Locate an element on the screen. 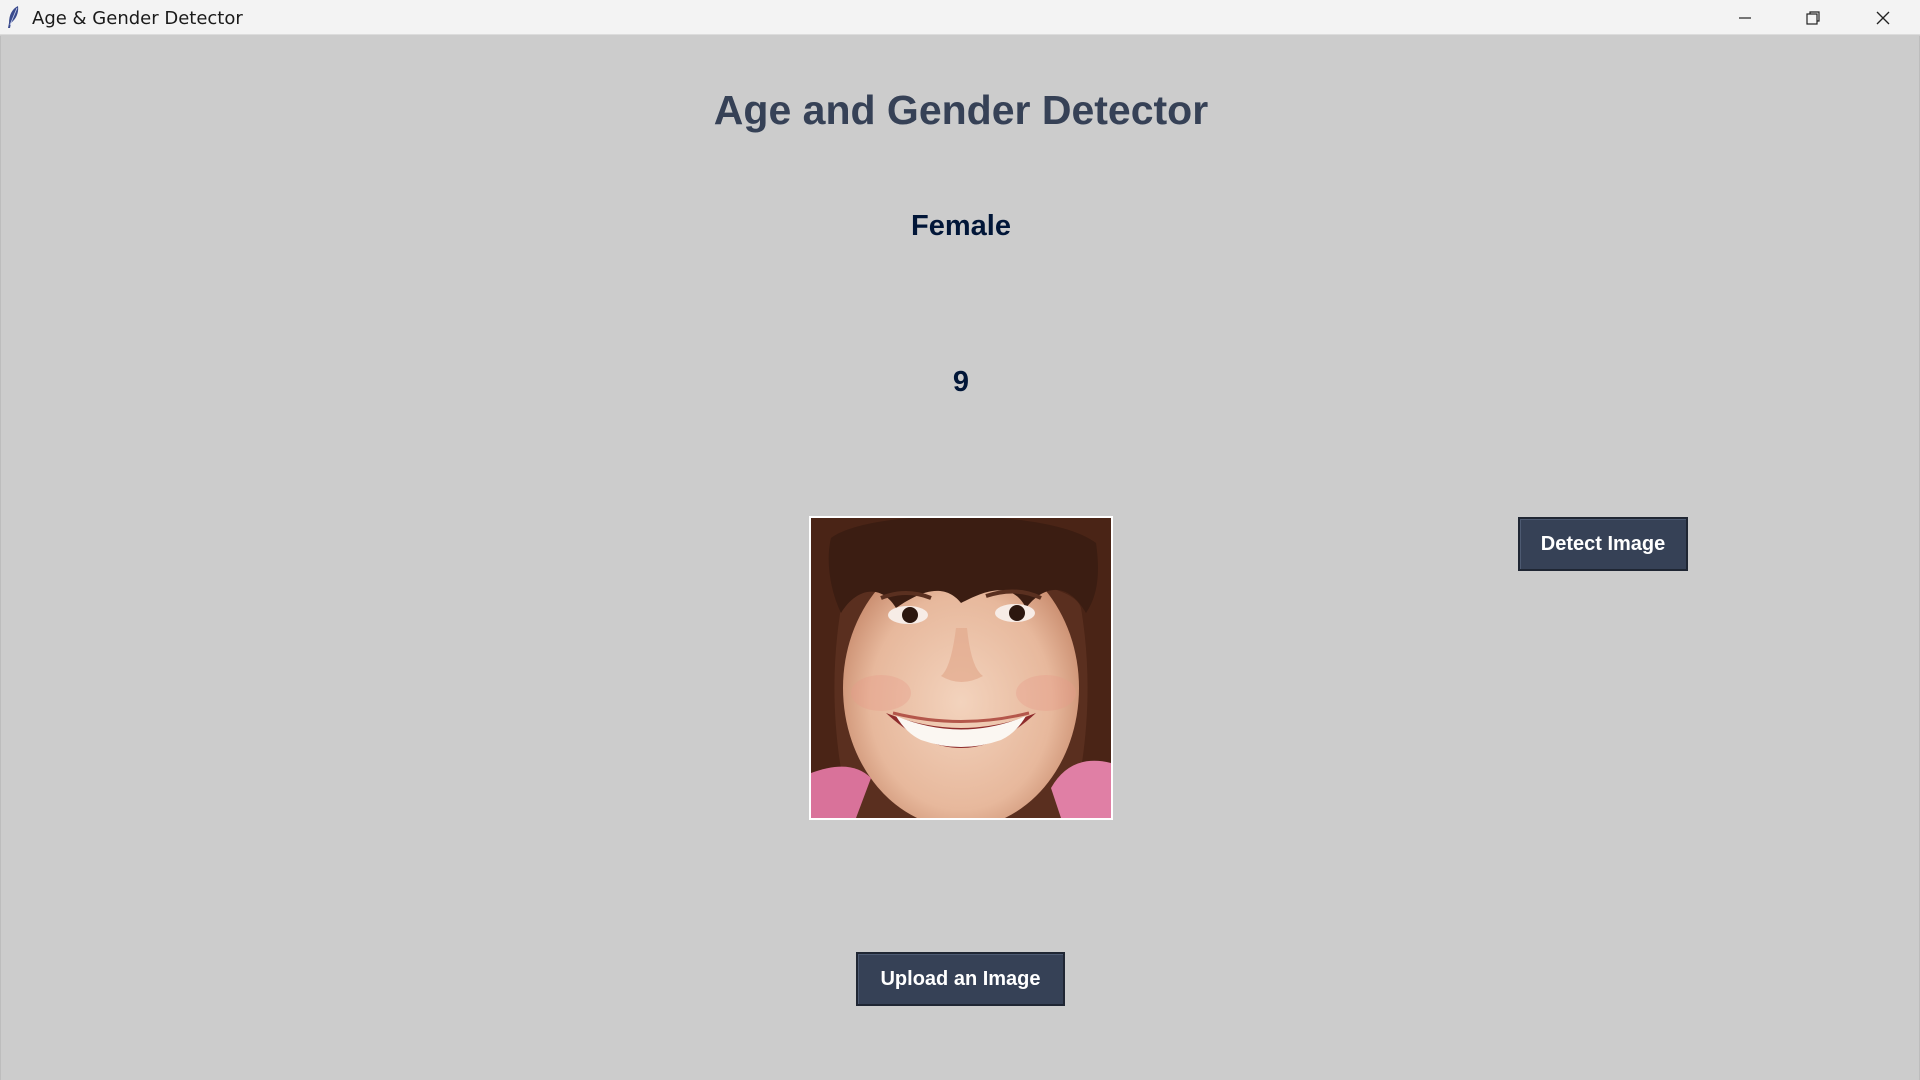 This screenshot has height=1080, width=1920. page-title: Age and Gender Detector is located at coordinates (961, 110).